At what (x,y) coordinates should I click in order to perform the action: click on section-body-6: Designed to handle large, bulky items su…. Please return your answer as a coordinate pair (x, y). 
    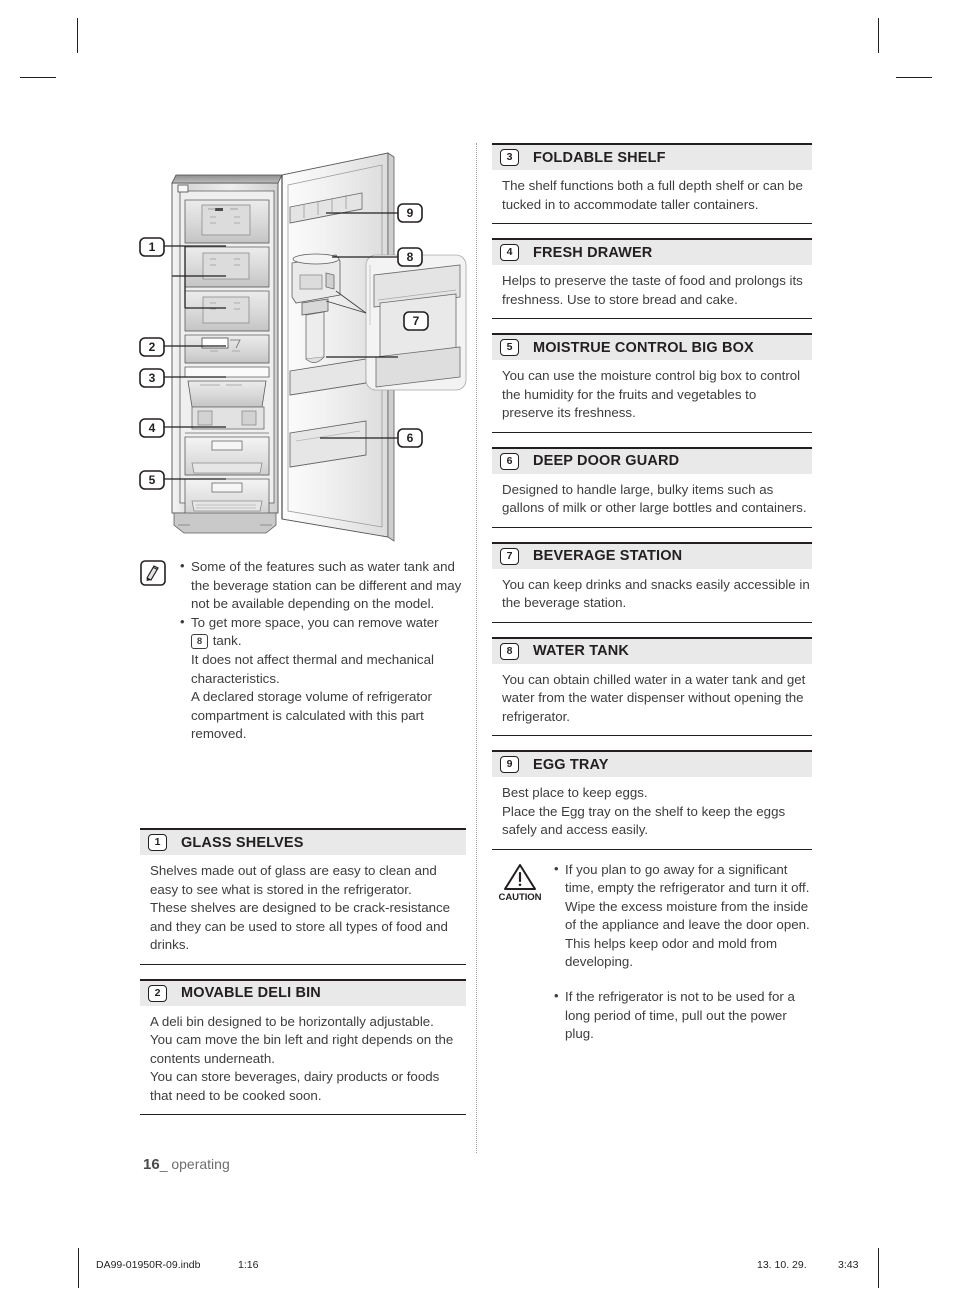
    Looking at the image, I should click on (652, 501).